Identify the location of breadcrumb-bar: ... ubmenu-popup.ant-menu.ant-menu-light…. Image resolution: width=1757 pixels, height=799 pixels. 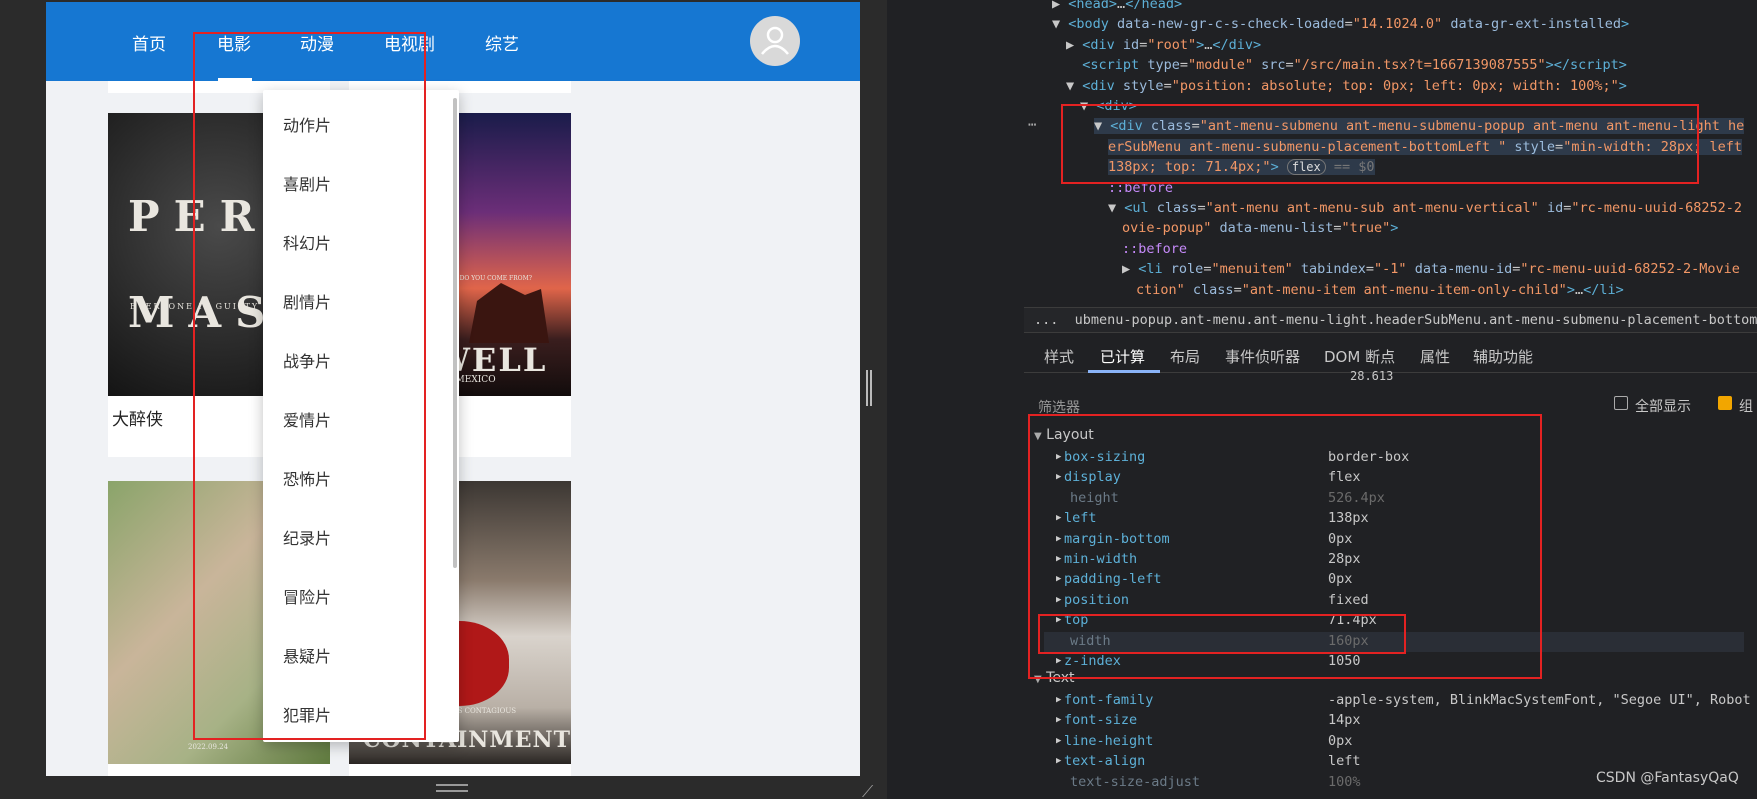
(1390, 320).